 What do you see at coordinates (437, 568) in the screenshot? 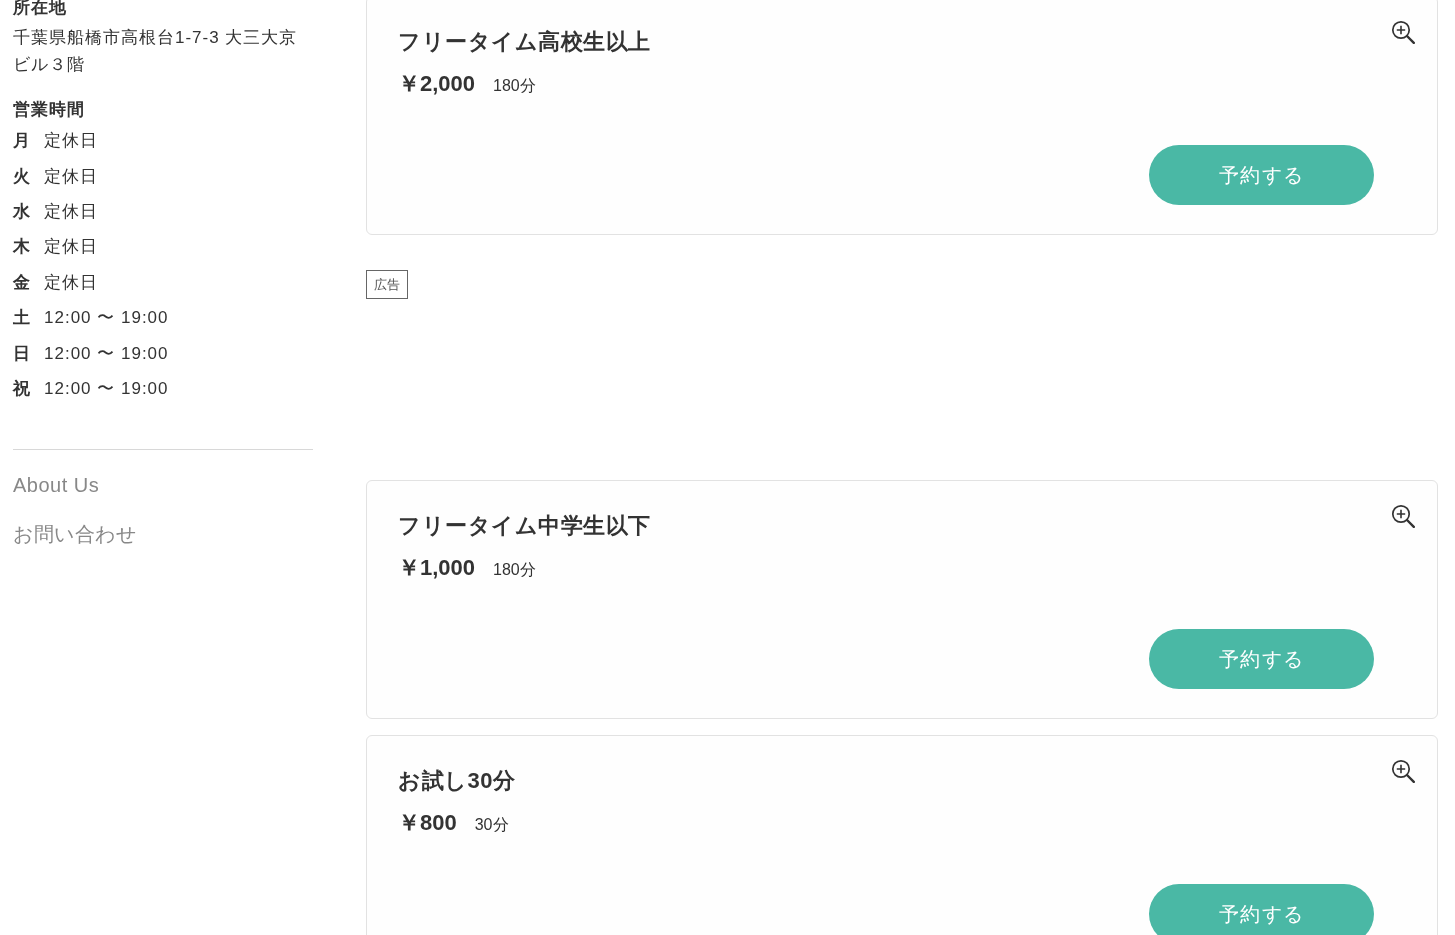
I see `price-text: ￥1,000` at bounding box center [437, 568].